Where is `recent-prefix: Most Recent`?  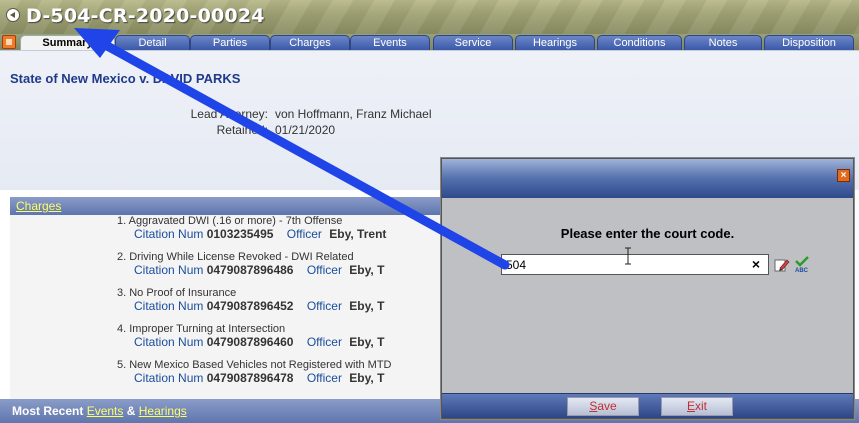
recent-prefix: Most Recent is located at coordinates (48, 411).